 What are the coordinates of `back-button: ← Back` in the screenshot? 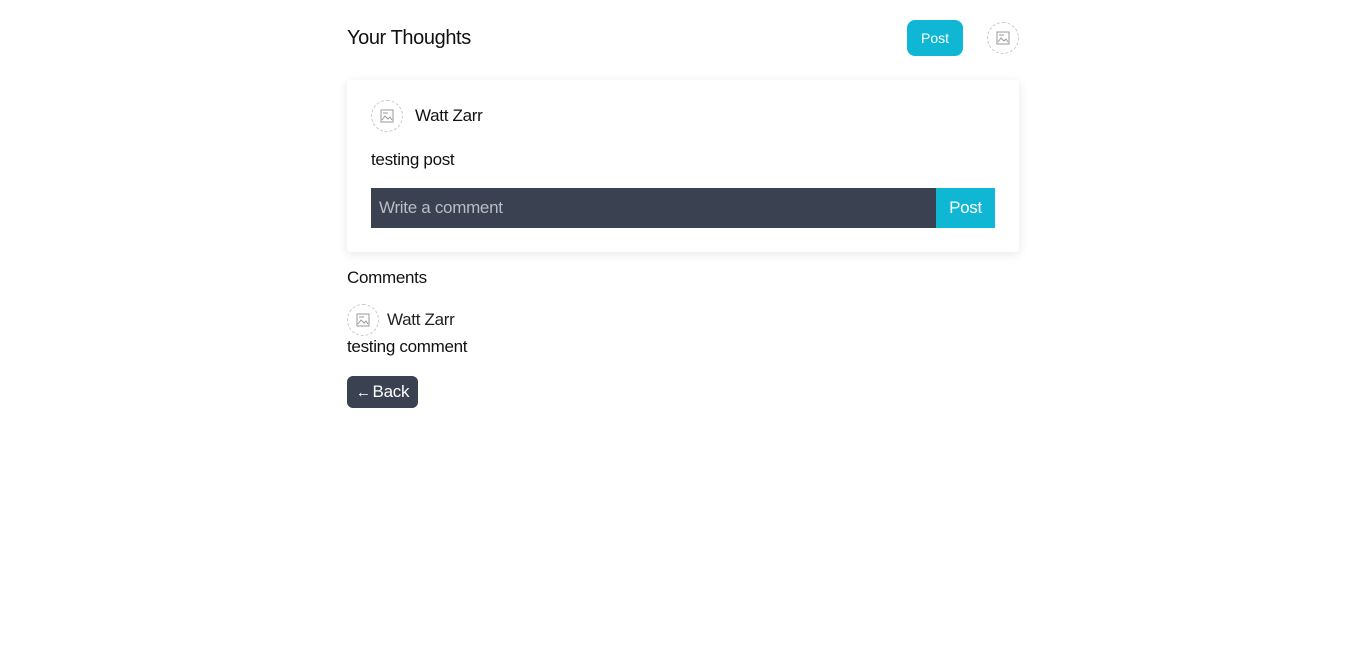 It's located at (382, 392).